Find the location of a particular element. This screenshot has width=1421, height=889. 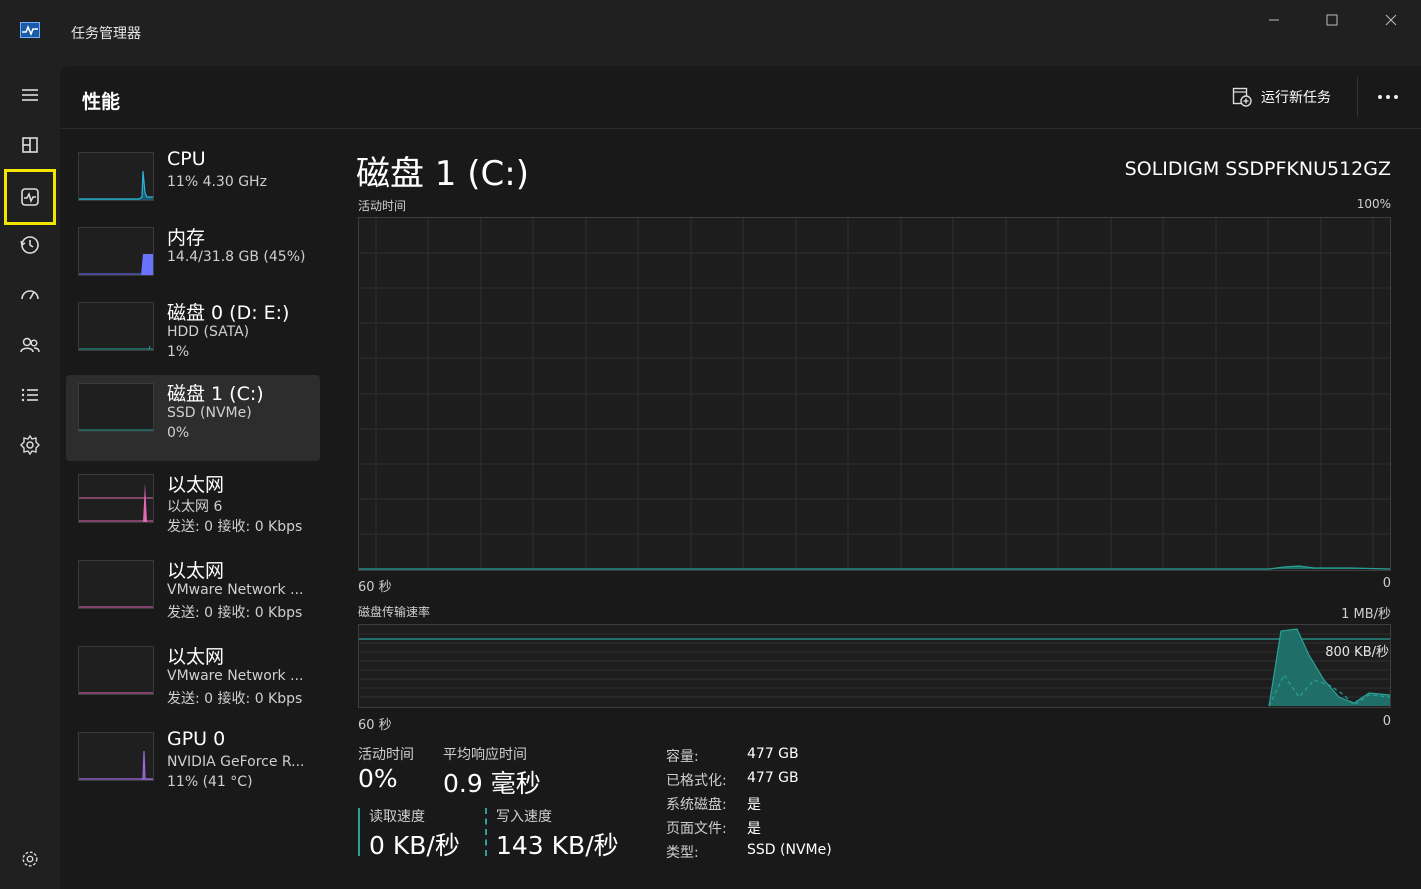

device-item-disk-1: 磁盘 1 (C:) SSD (NVMe) 0% is located at coordinates (193, 418).